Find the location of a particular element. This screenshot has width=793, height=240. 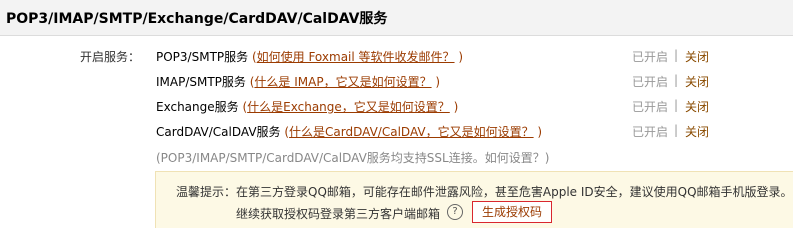

close-imap-button: 关闭 is located at coordinates (697, 81).